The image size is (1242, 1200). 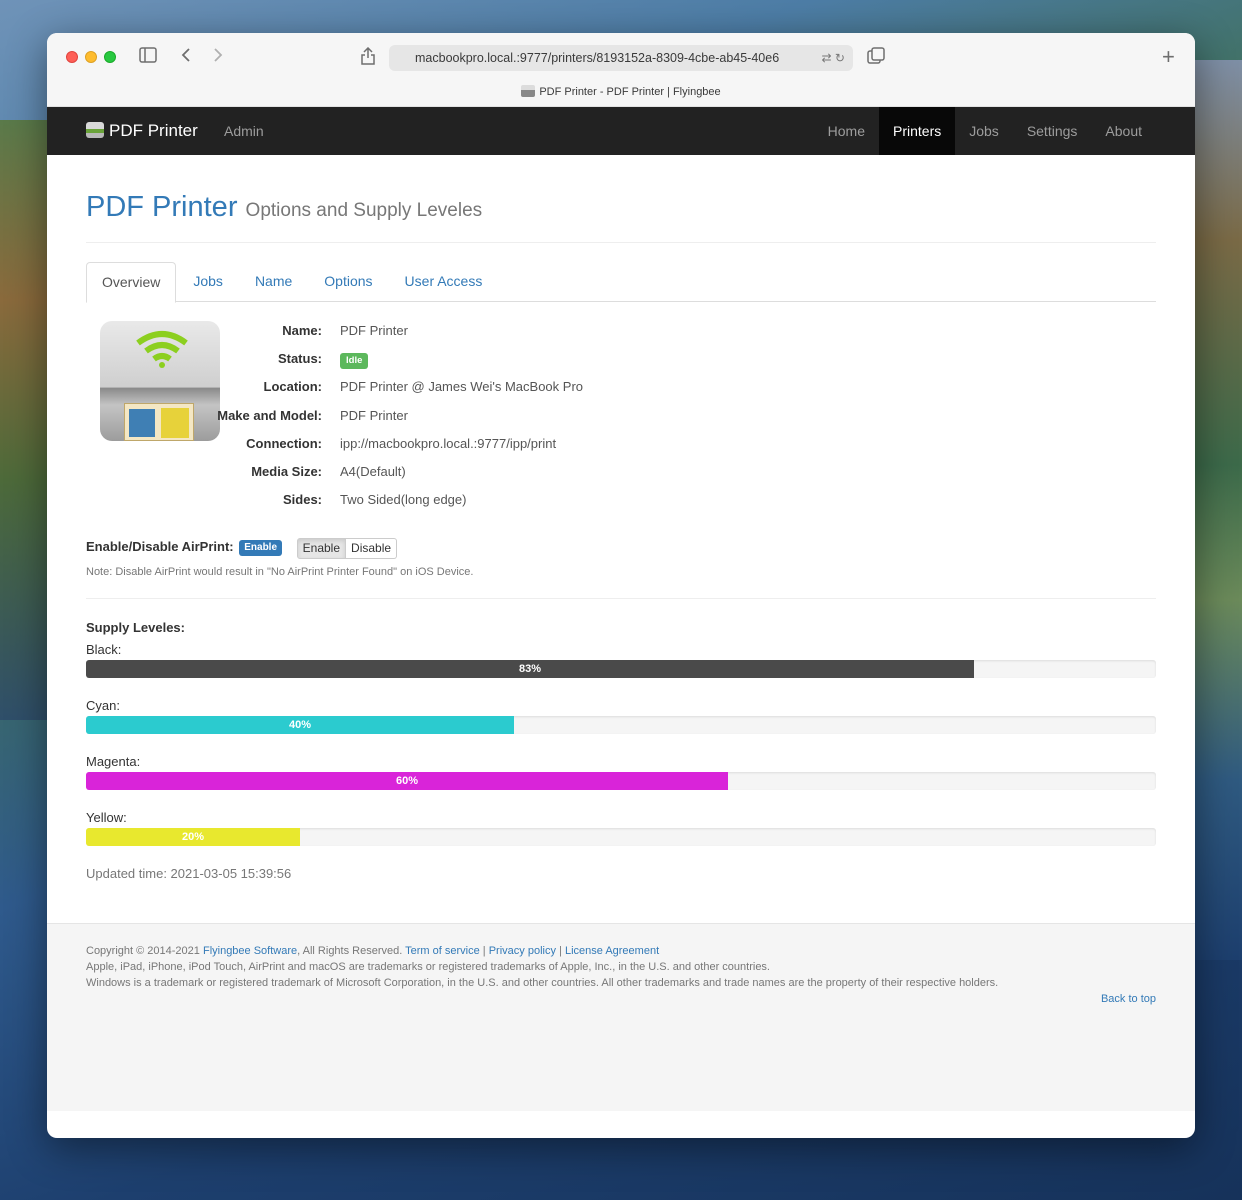 I want to click on translate-reload-icons: ⇄ ↻, so click(x=833, y=58).